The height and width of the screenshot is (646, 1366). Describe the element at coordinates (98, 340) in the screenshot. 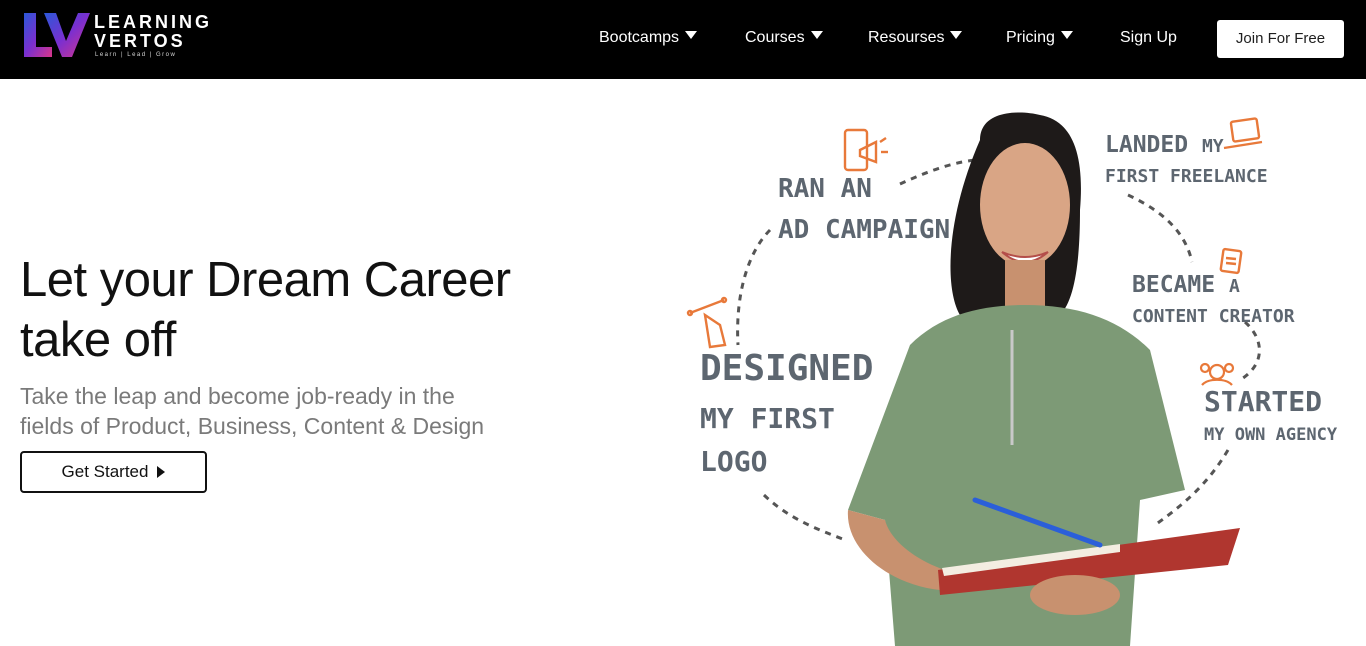

I see `hero-title-line2: take off` at that location.